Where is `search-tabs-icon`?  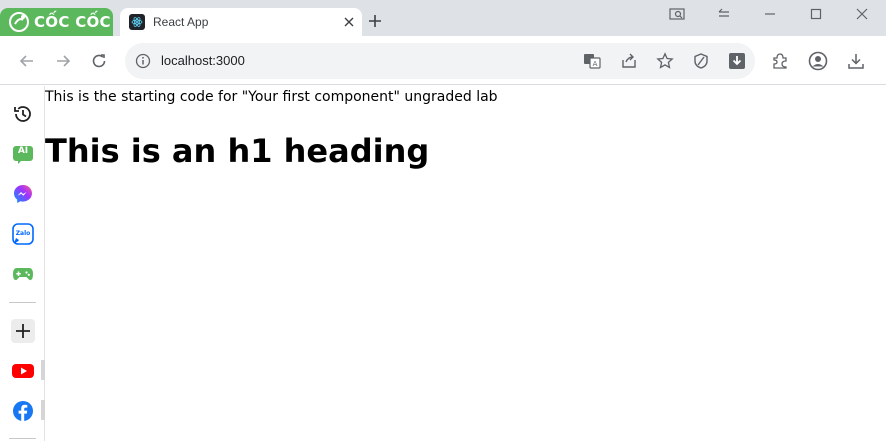
search-tabs-icon is located at coordinates (677, 14).